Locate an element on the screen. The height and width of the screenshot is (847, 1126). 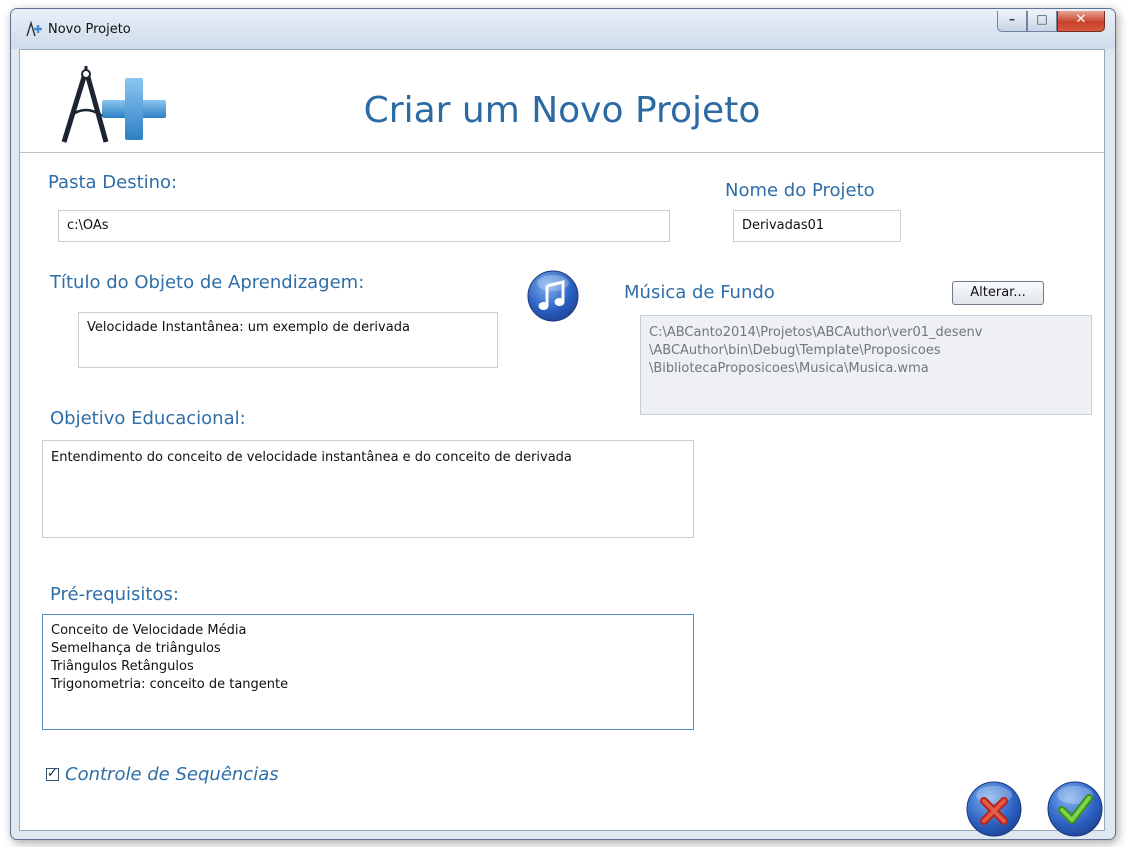
destination-folder-input: c:\OAs is located at coordinates (364, 226).